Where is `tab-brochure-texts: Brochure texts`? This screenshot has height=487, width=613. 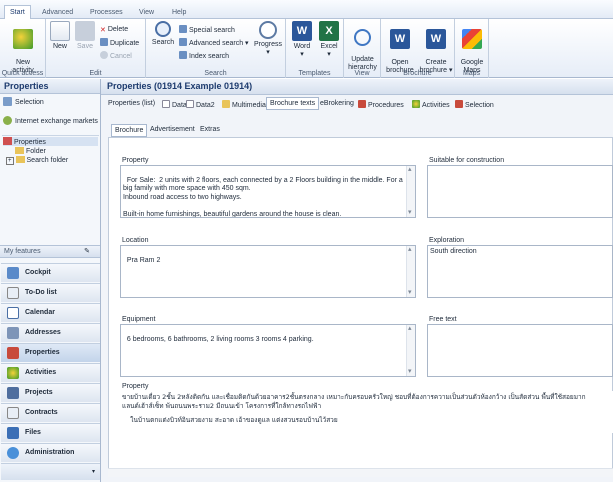 tab-brochure-texts: Brochure texts is located at coordinates (293, 103).